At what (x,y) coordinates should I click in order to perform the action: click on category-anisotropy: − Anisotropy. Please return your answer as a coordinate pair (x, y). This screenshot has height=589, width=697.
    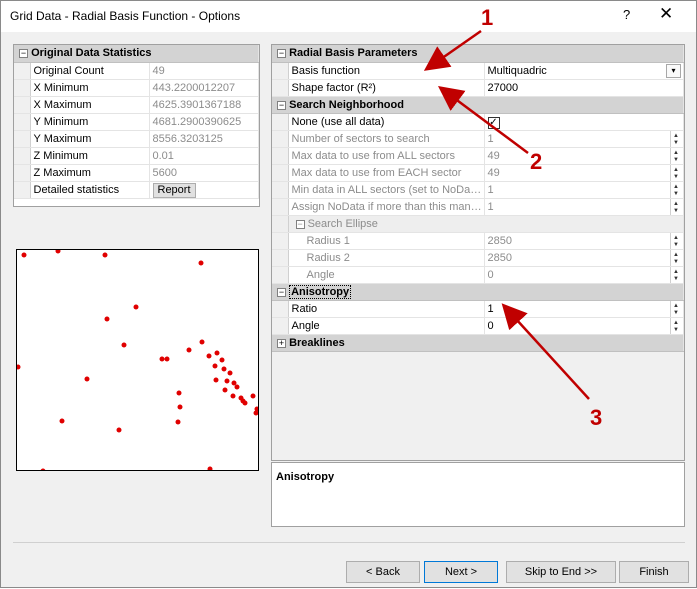
    Looking at the image, I should click on (478, 292).